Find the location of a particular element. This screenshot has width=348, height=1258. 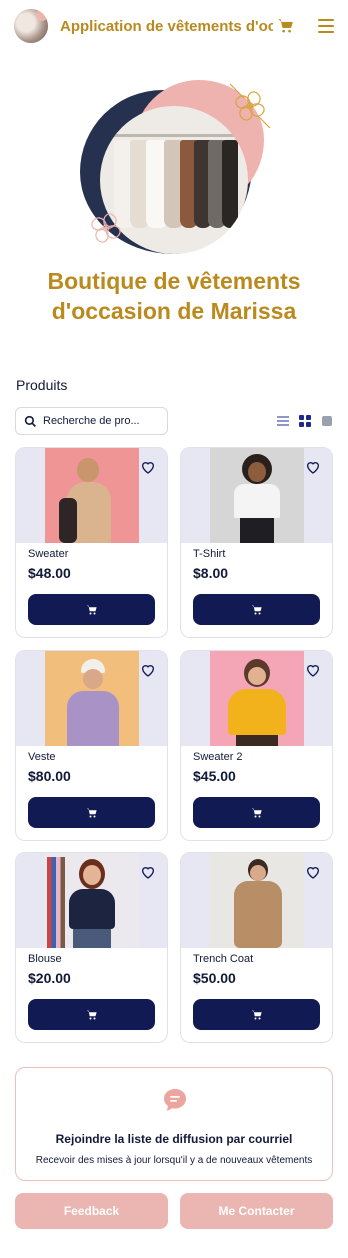

store-title-line2: d'occasion de Marissa is located at coordinates (174, 311).